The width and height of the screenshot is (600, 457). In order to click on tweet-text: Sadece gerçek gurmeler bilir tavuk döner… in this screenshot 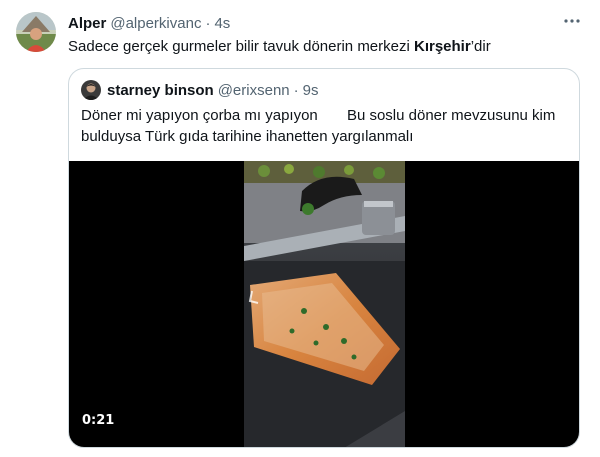, I will do `click(279, 47)`.